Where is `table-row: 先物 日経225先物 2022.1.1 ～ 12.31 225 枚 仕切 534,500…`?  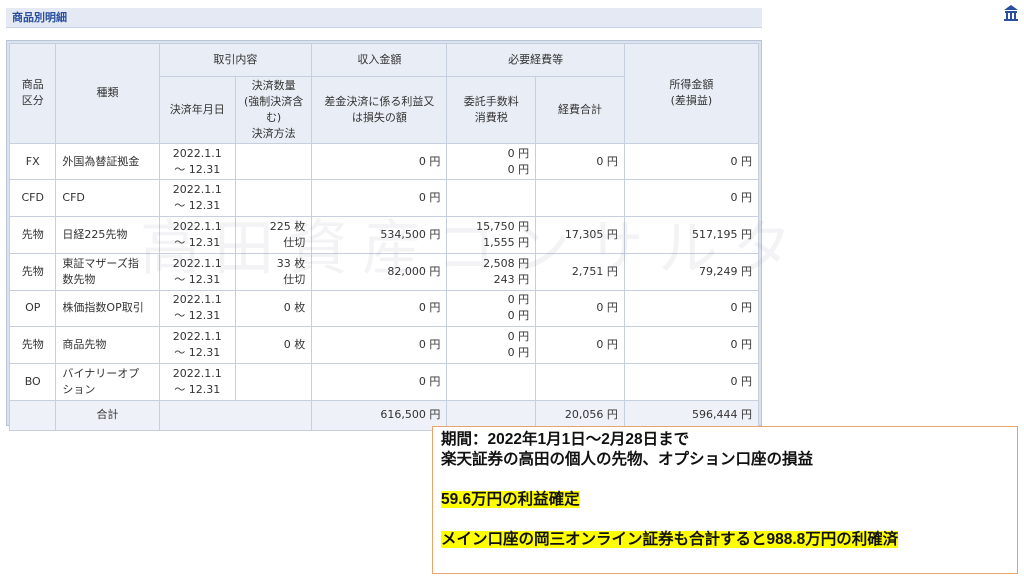 table-row: 先物 日経225先物 2022.1.1 ～ 12.31 225 枚 仕切 534,500… is located at coordinates (384, 235).